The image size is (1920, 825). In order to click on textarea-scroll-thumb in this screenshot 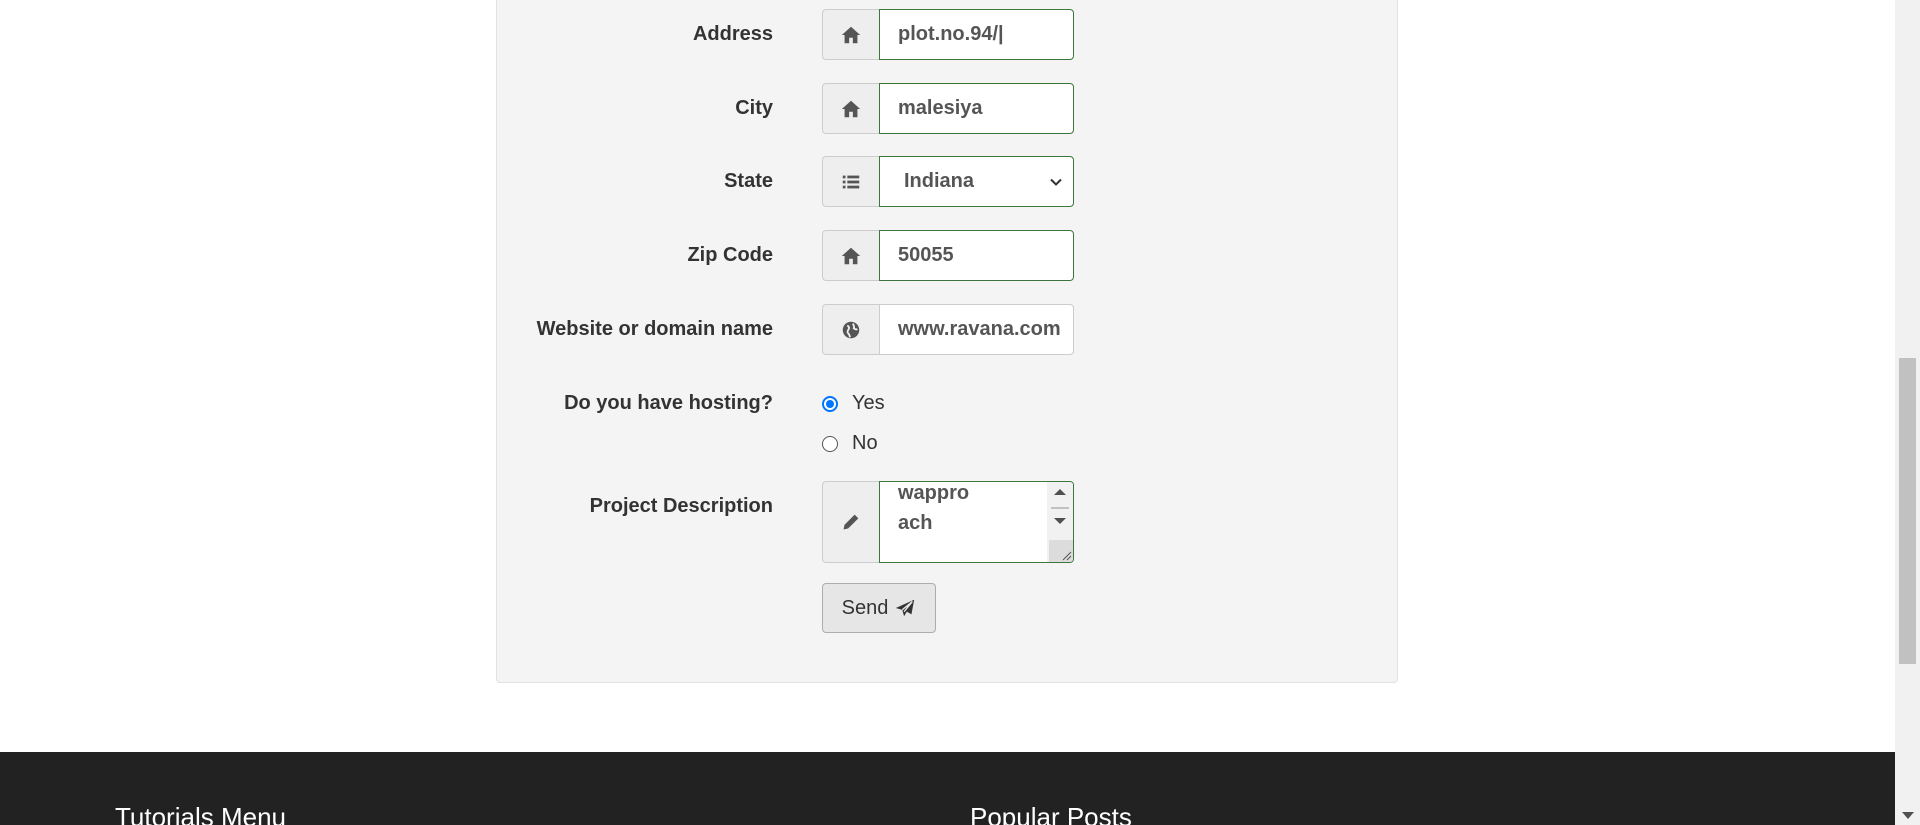, I will do `click(1060, 508)`.